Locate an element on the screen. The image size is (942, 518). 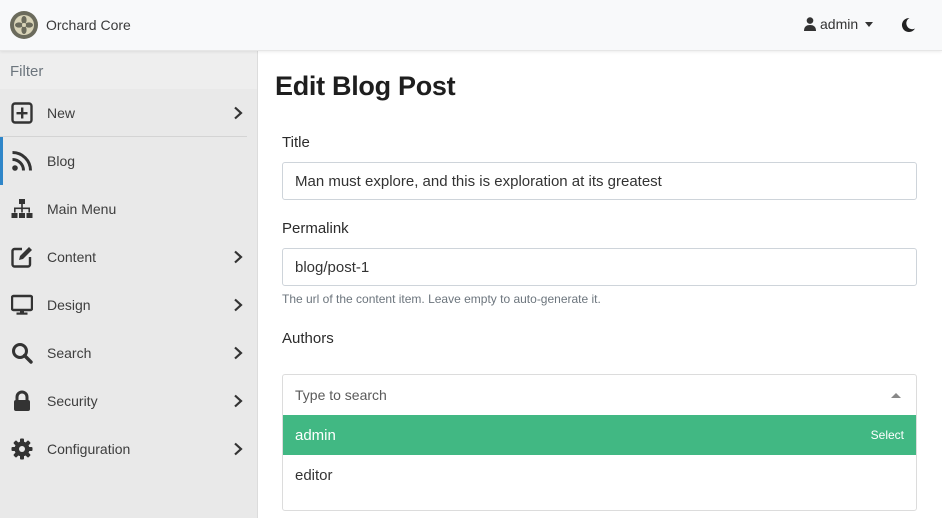
option-label: admin is located at coordinates (315, 435).